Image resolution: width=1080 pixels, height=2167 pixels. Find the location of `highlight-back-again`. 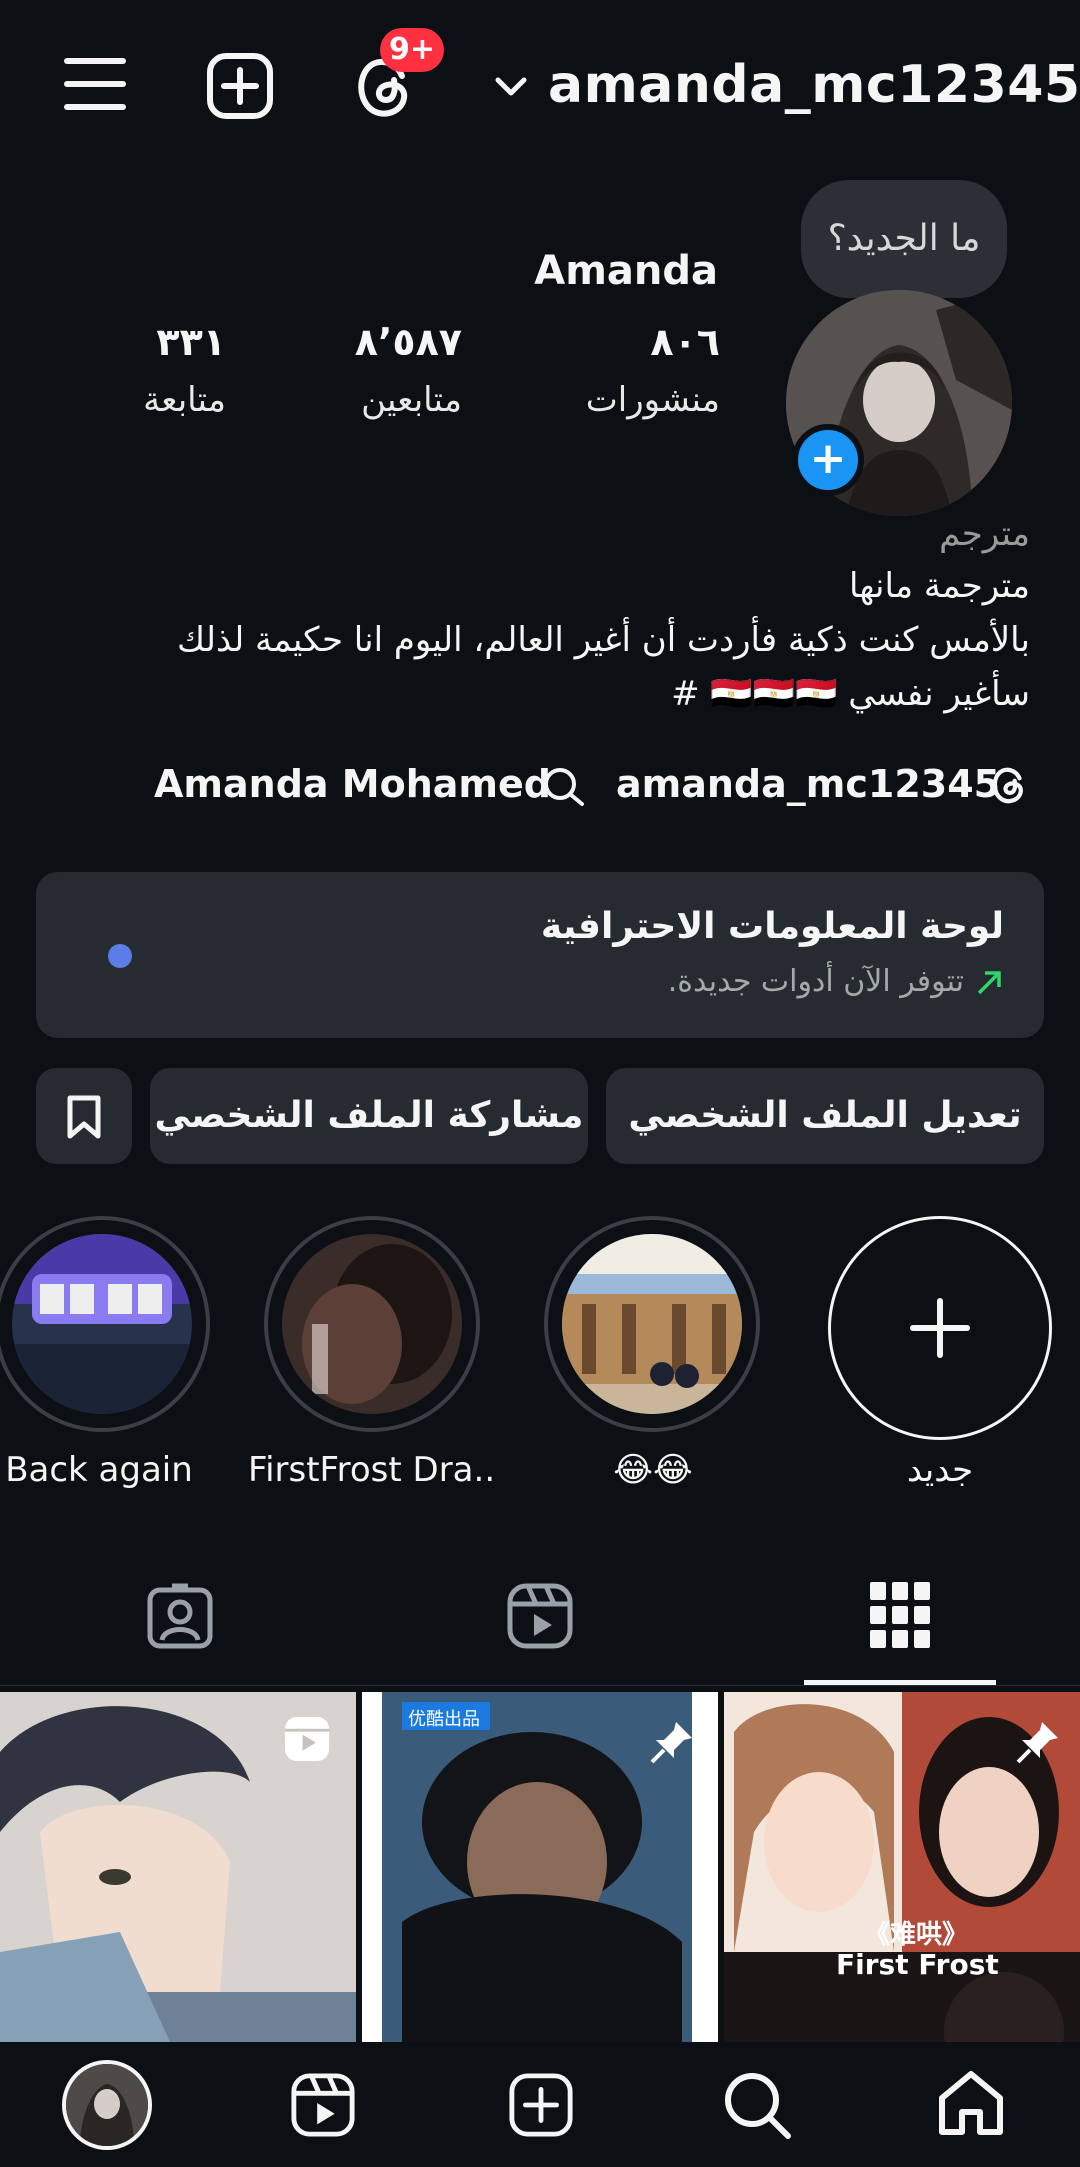

highlight-back-again is located at coordinates (105, 1324).